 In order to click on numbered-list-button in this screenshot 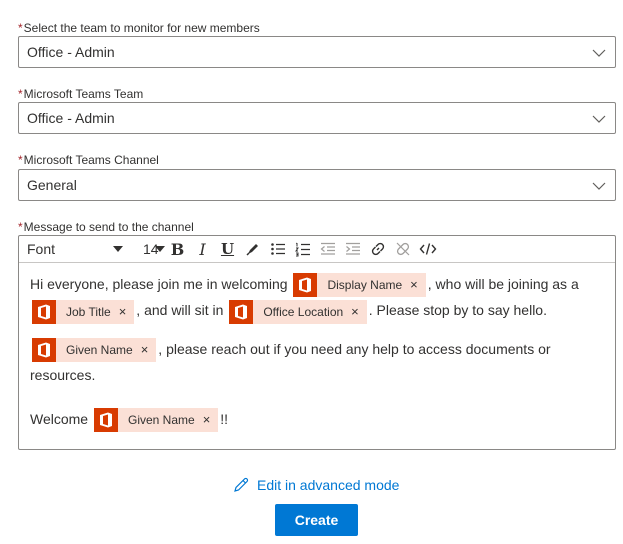, I will do `click(302, 249)`.